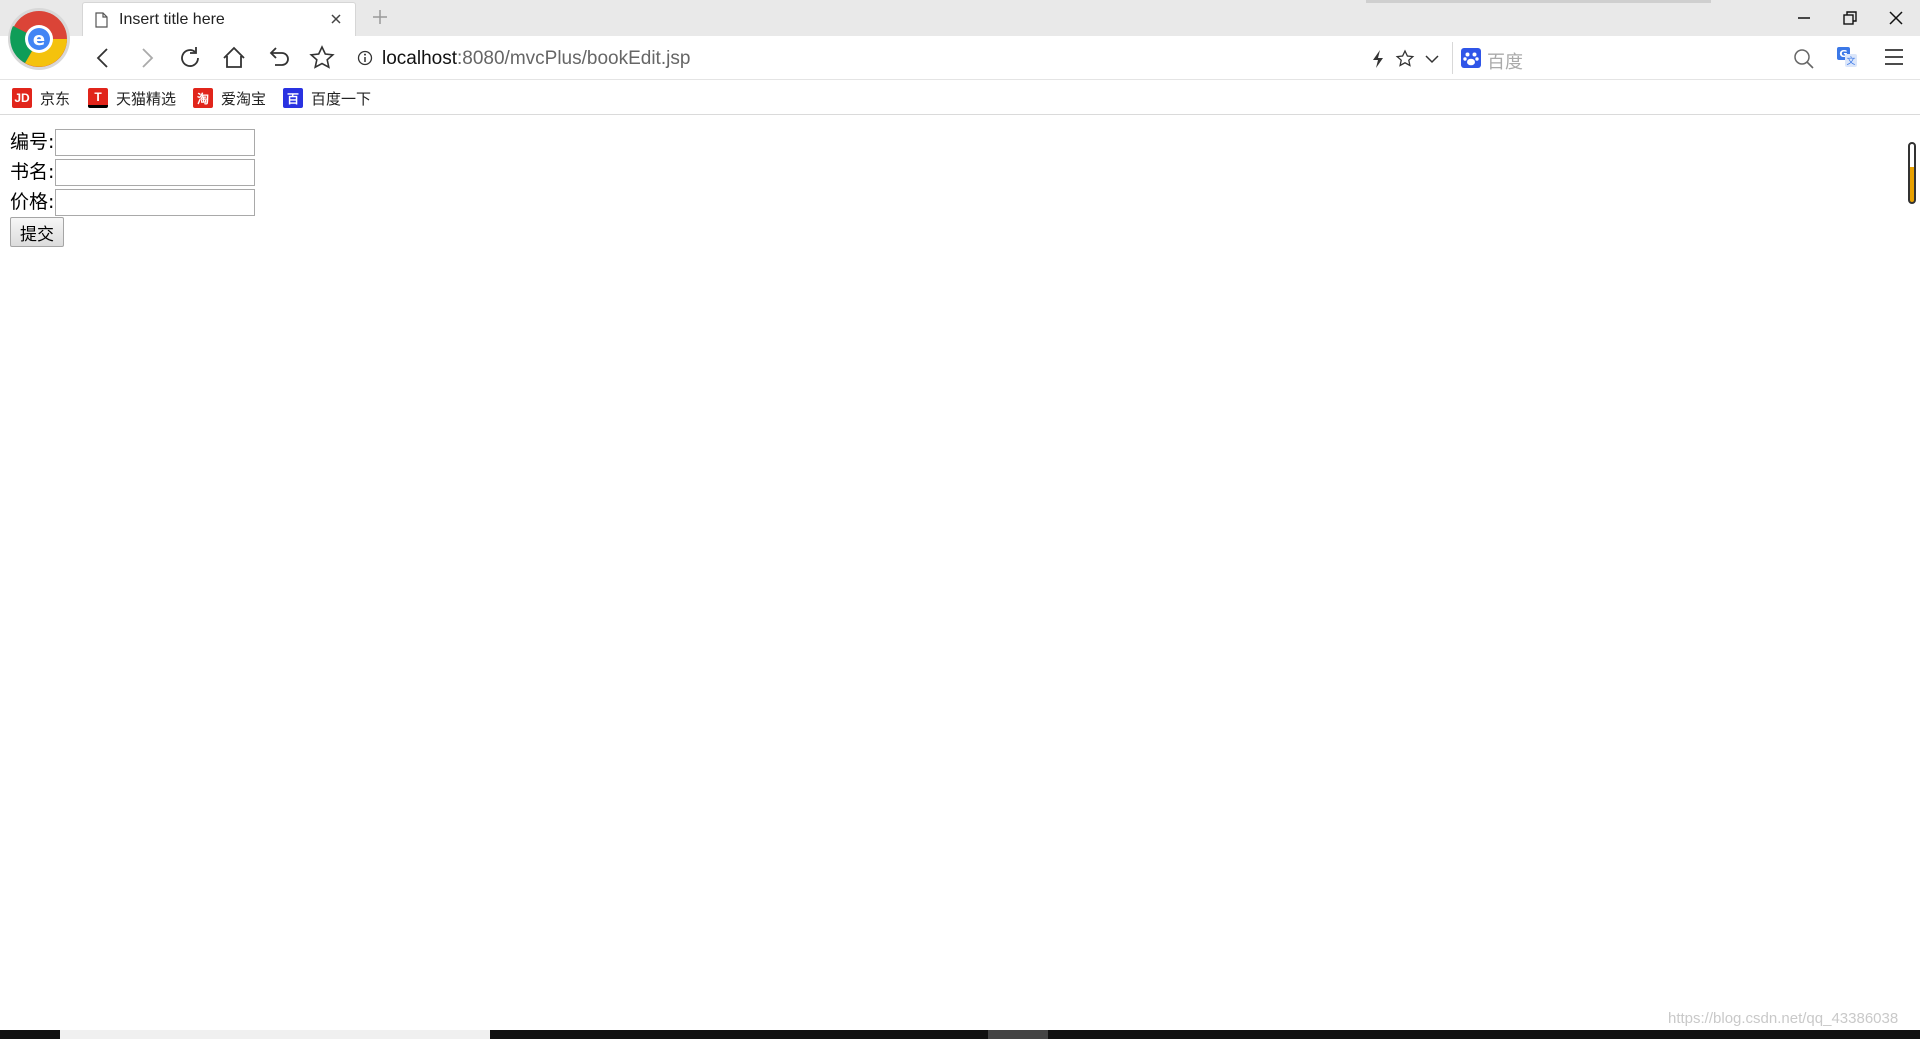 The width and height of the screenshot is (1920, 1039). What do you see at coordinates (278, 58) in the screenshot?
I see `undo-close-icon` at bounding box center [278, 58].